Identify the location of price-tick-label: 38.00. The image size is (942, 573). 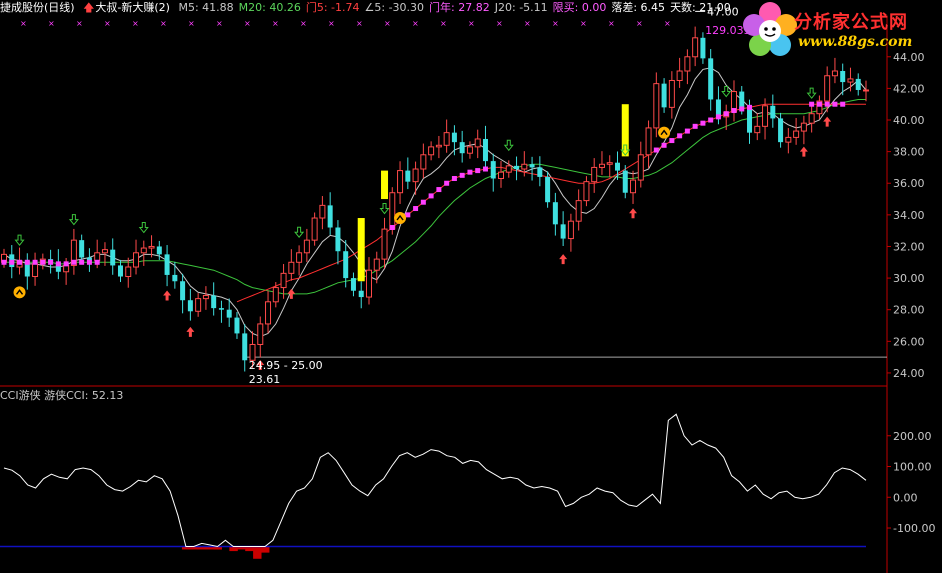
(909, 152).